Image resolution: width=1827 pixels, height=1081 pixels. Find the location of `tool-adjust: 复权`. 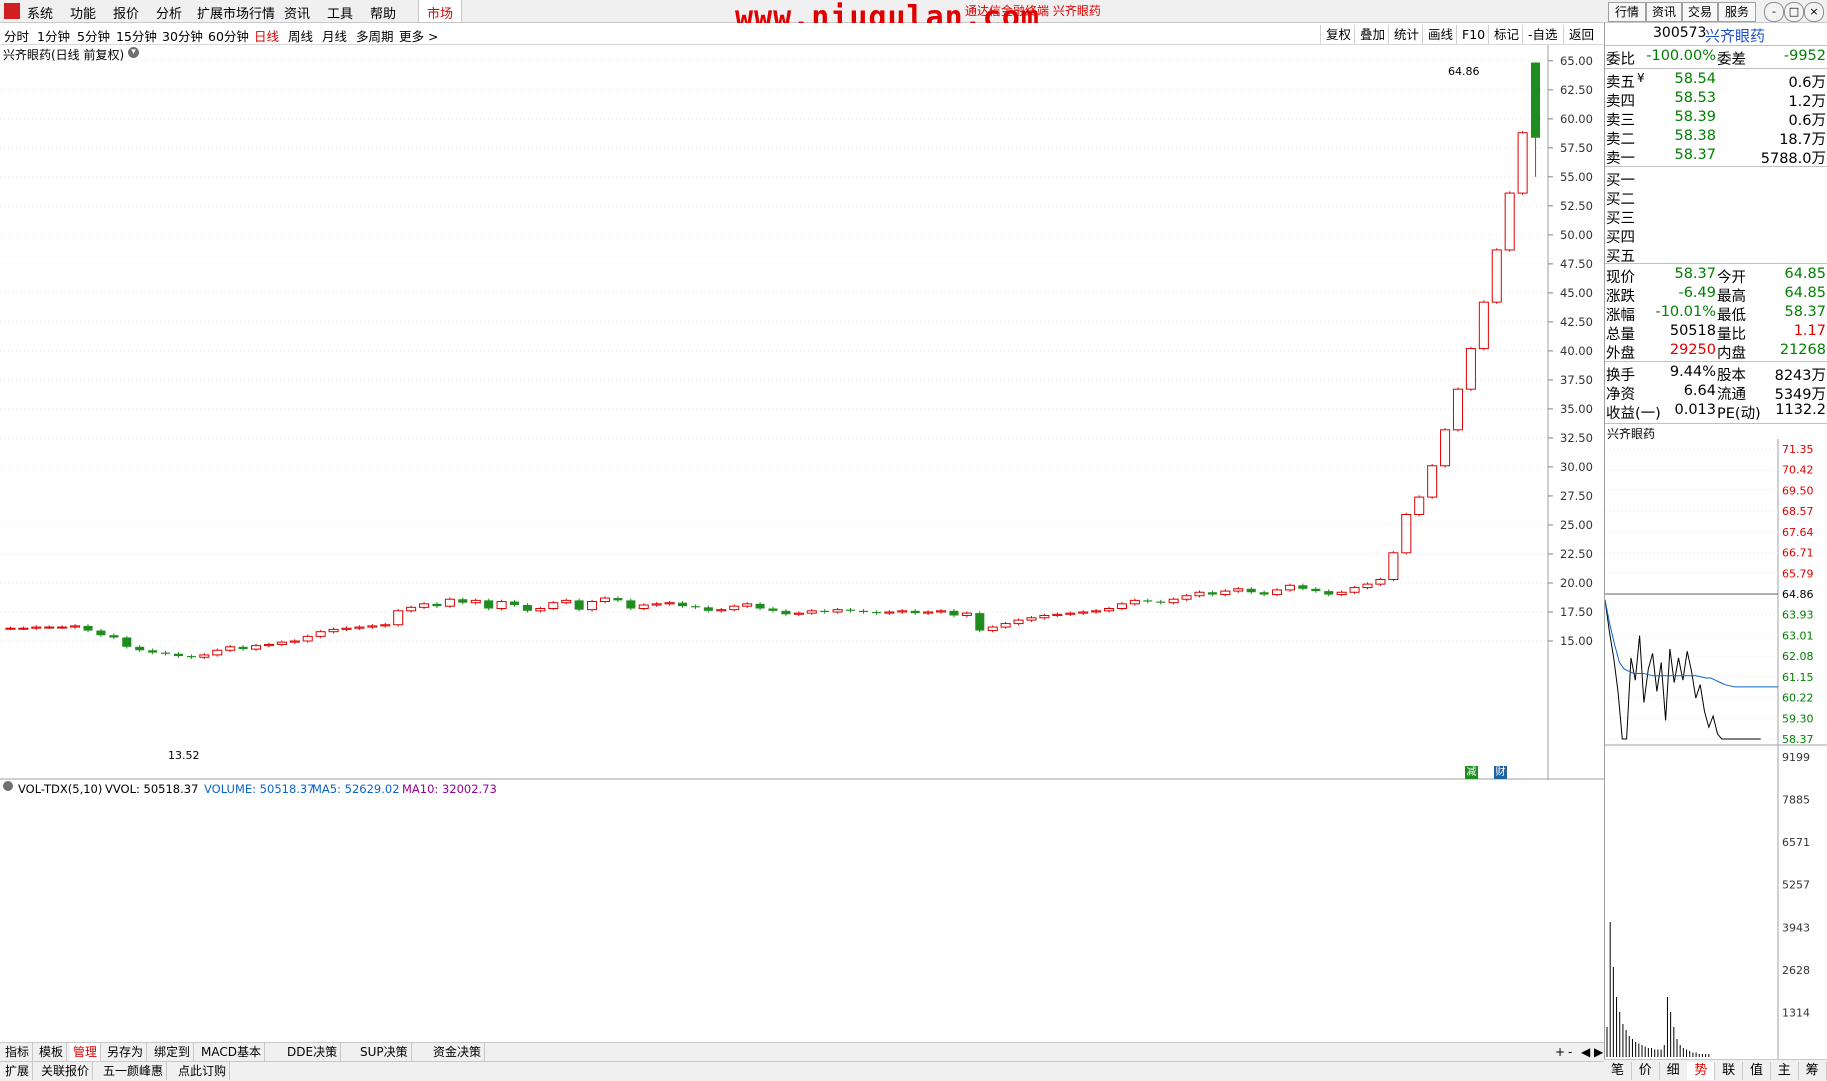

tool-adjust: 复权 is located at coordinates (1338, 34).